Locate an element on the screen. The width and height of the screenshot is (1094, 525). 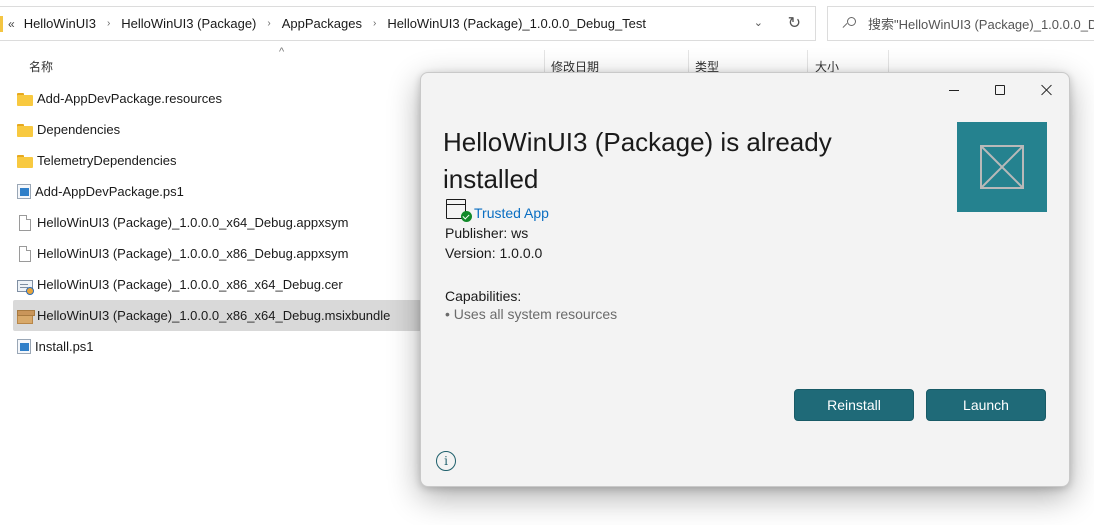
search-placeholder: 搜索"HelloWinUI3 (Package)_1.0.0.0_De is located at coordinates (981, 24).